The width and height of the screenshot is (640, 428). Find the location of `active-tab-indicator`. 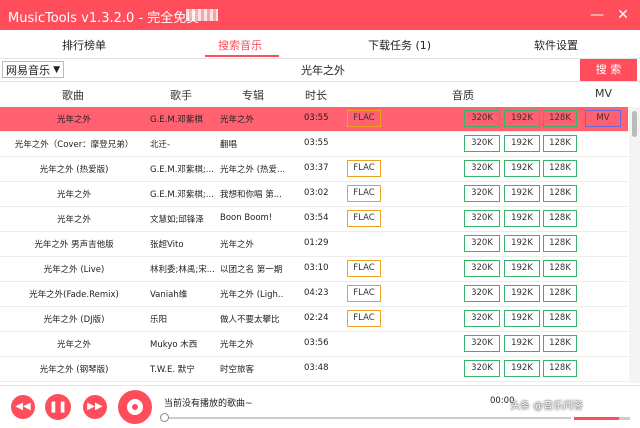

active-tab-indicator is located at coordinates (242, 56).